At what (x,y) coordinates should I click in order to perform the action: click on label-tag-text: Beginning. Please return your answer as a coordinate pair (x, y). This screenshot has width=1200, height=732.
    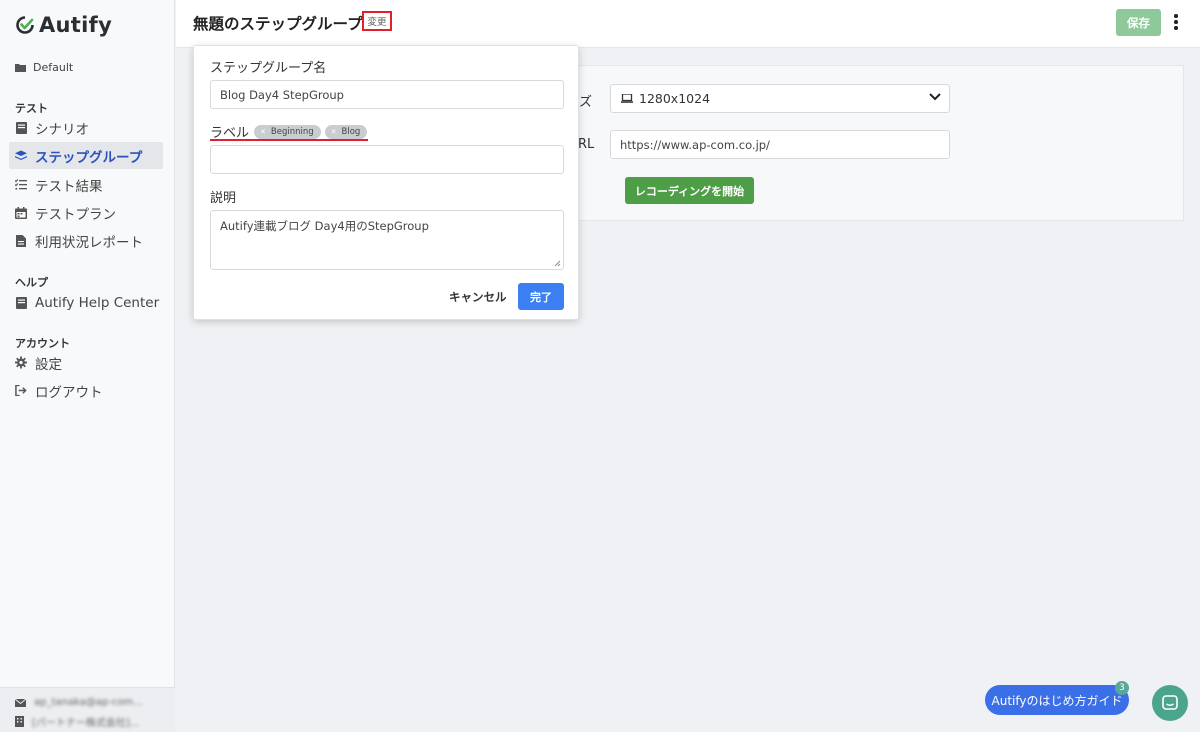
    Looking at the image, I should click on (292, 131).